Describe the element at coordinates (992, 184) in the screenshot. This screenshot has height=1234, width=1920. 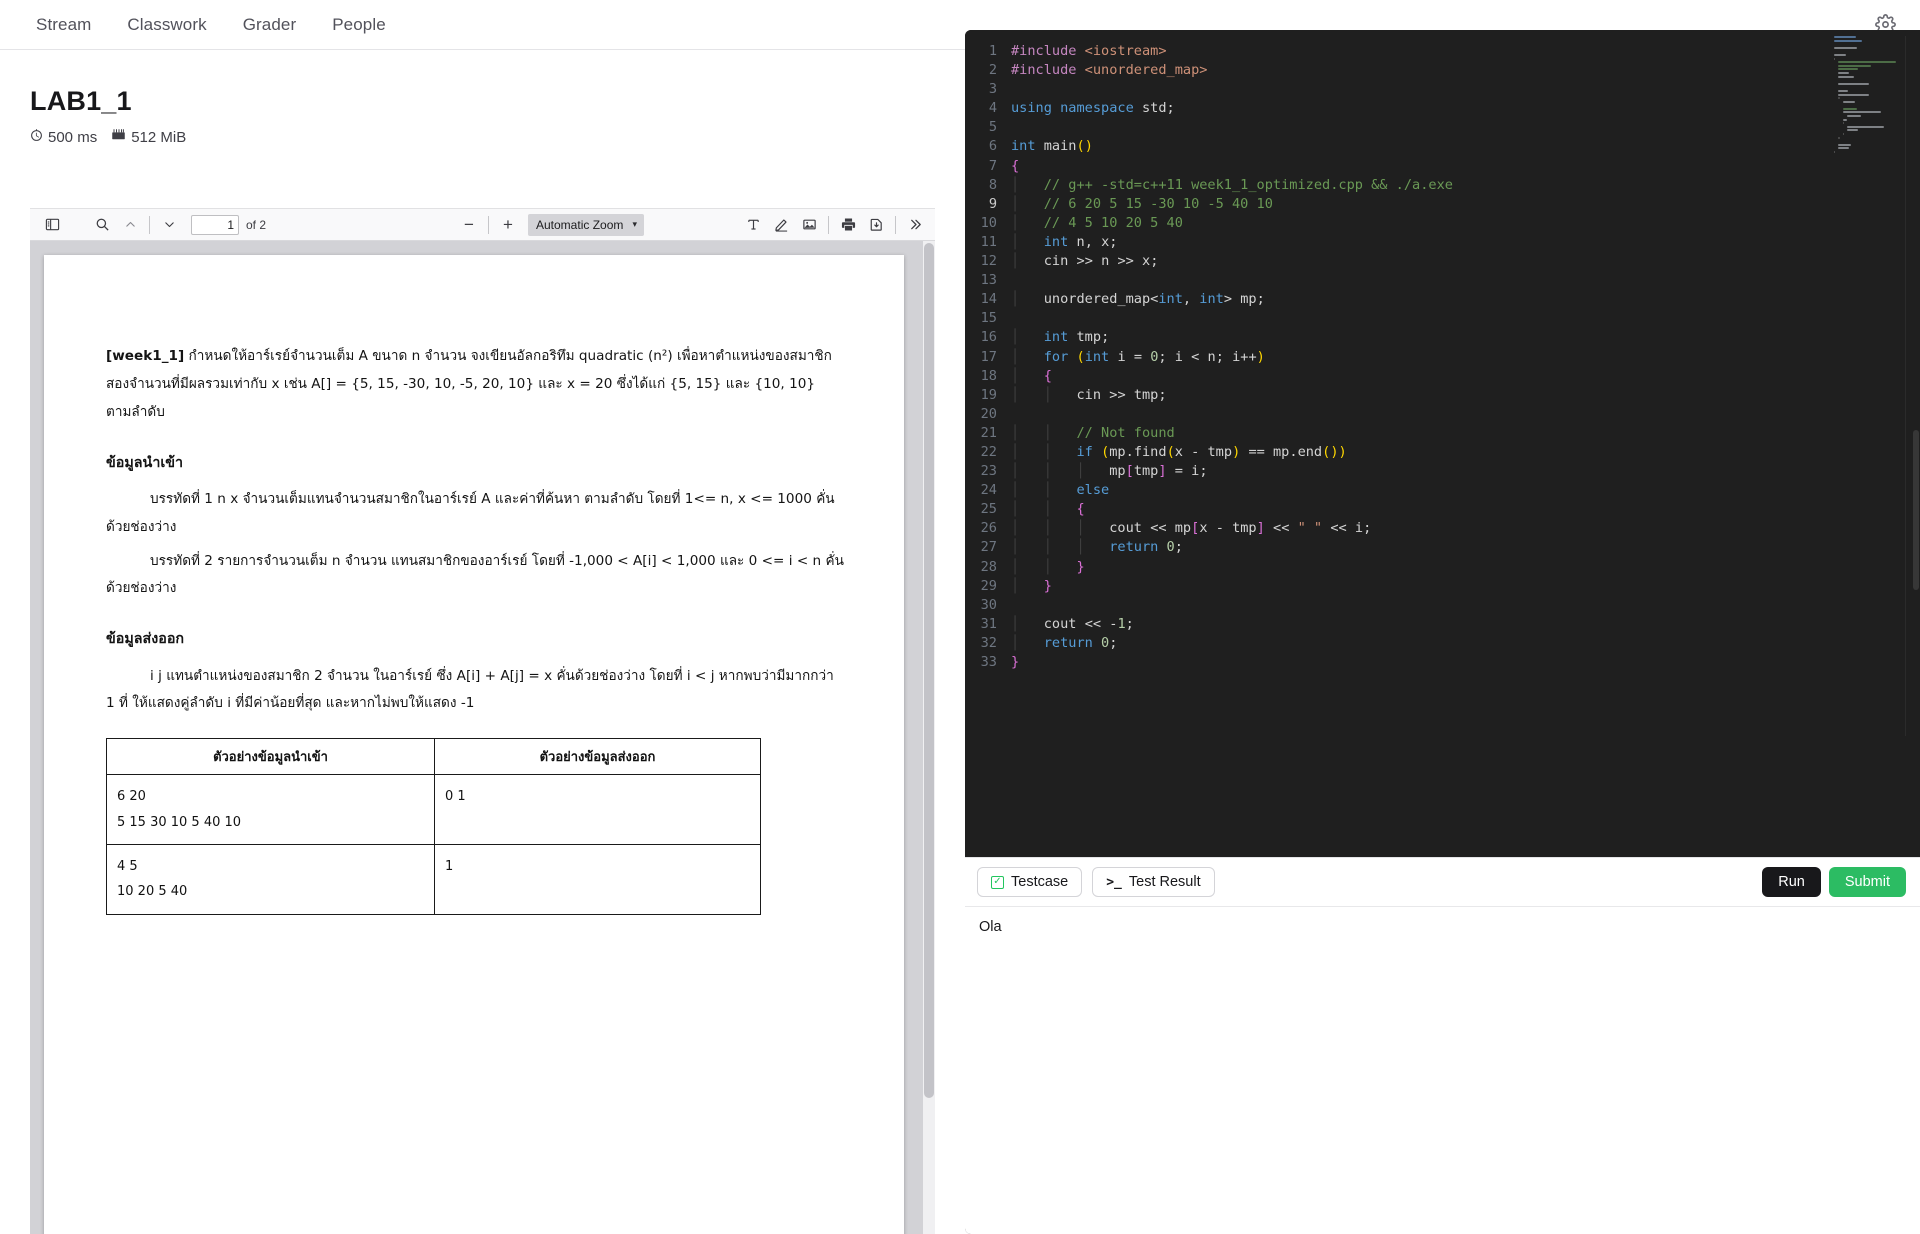
I see `line-number: 8` at that location.